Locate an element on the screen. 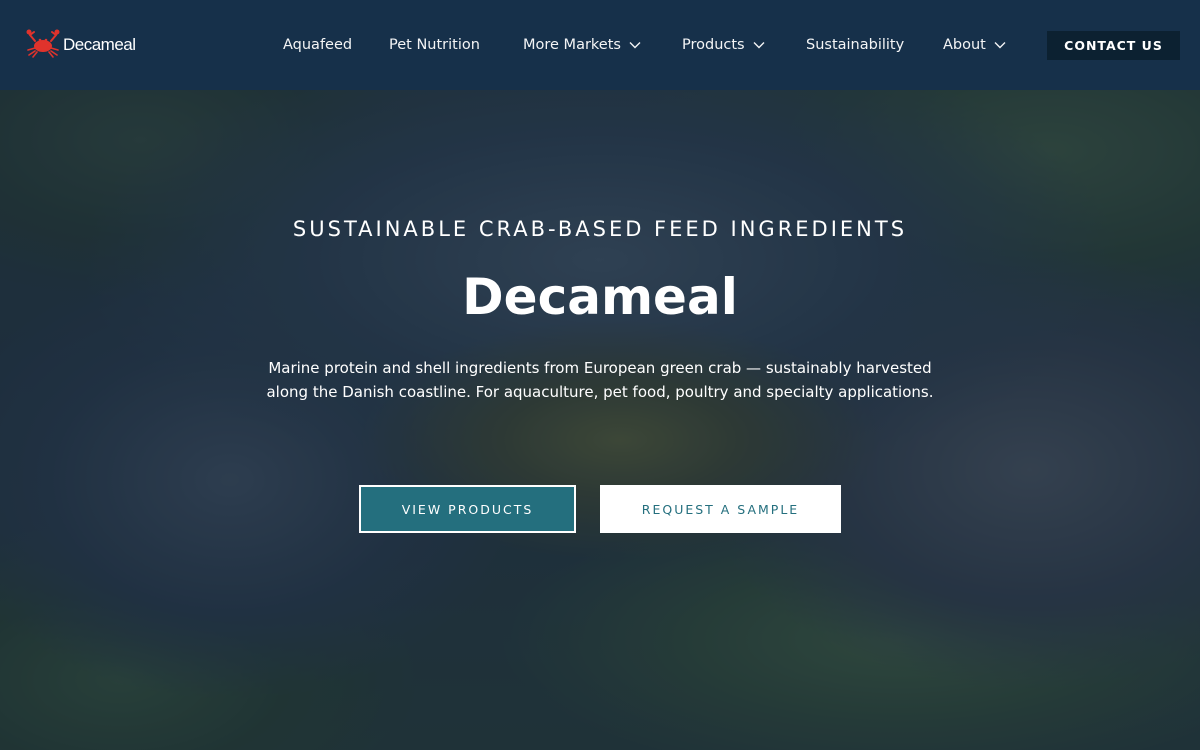  nav-item-sustainability: Sustainability is located at coordinates (855, 45).